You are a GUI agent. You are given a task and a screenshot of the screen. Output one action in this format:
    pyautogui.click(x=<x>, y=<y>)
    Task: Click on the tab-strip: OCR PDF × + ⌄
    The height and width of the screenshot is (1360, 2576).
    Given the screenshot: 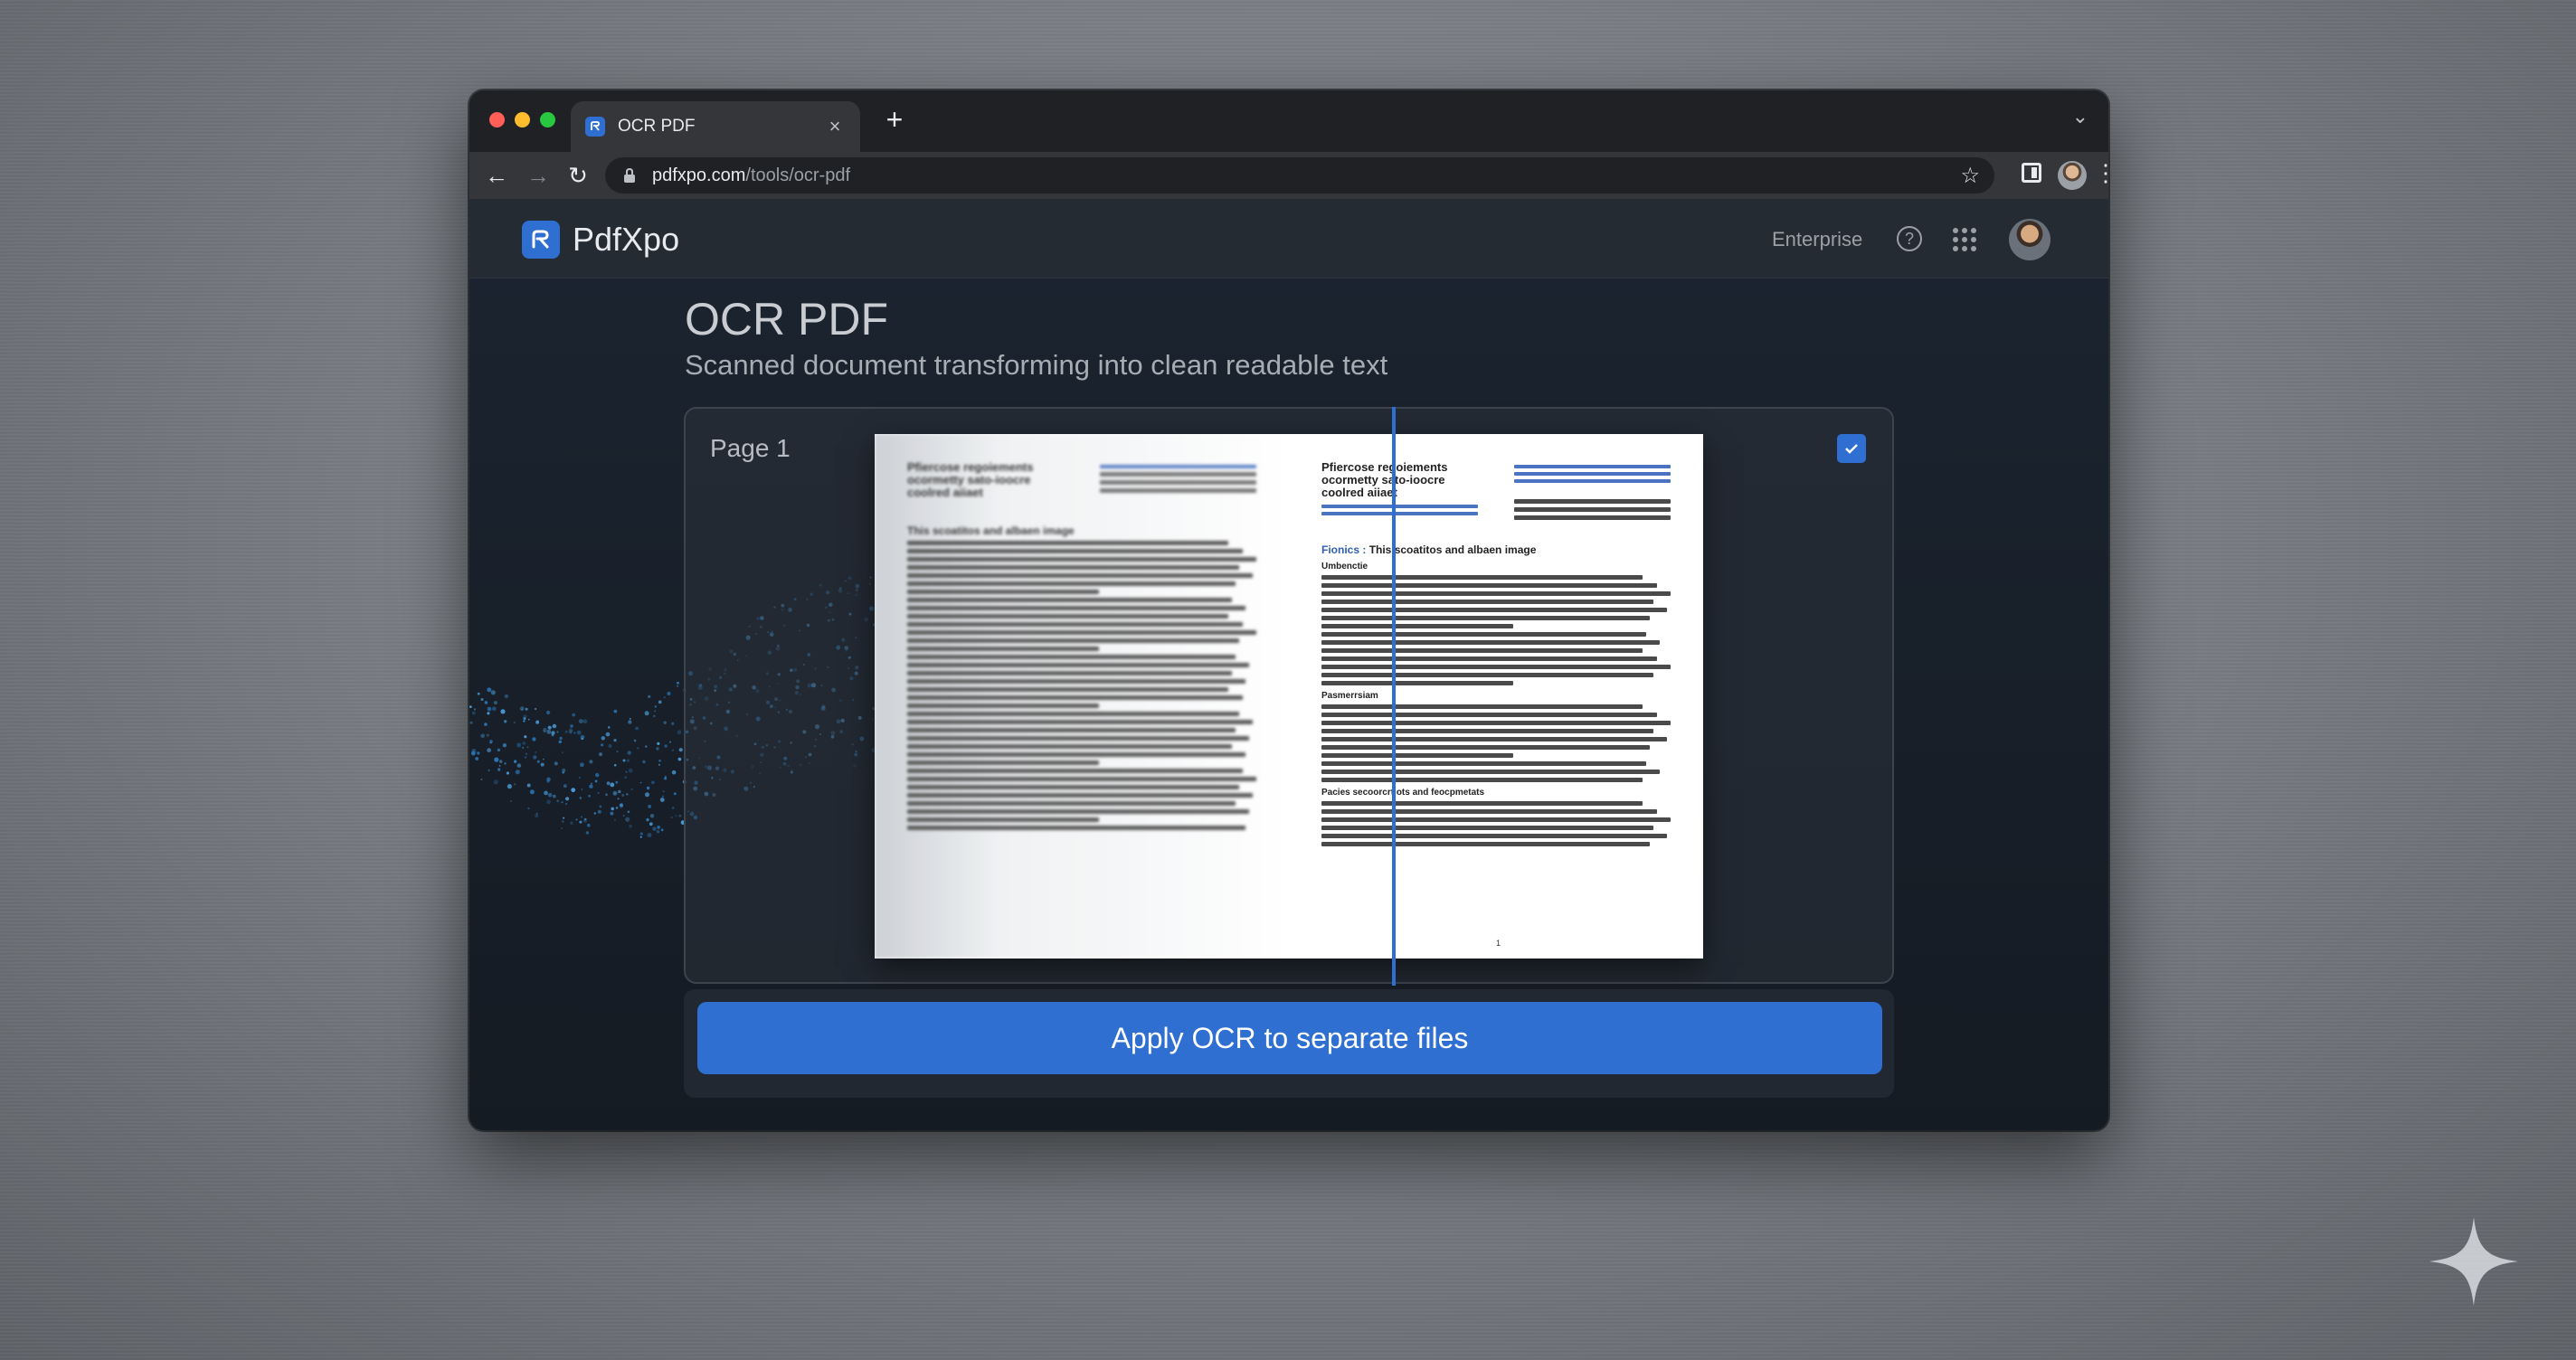 What is the action you would take?
    pyautogui.click(x=1289, y=121)
    